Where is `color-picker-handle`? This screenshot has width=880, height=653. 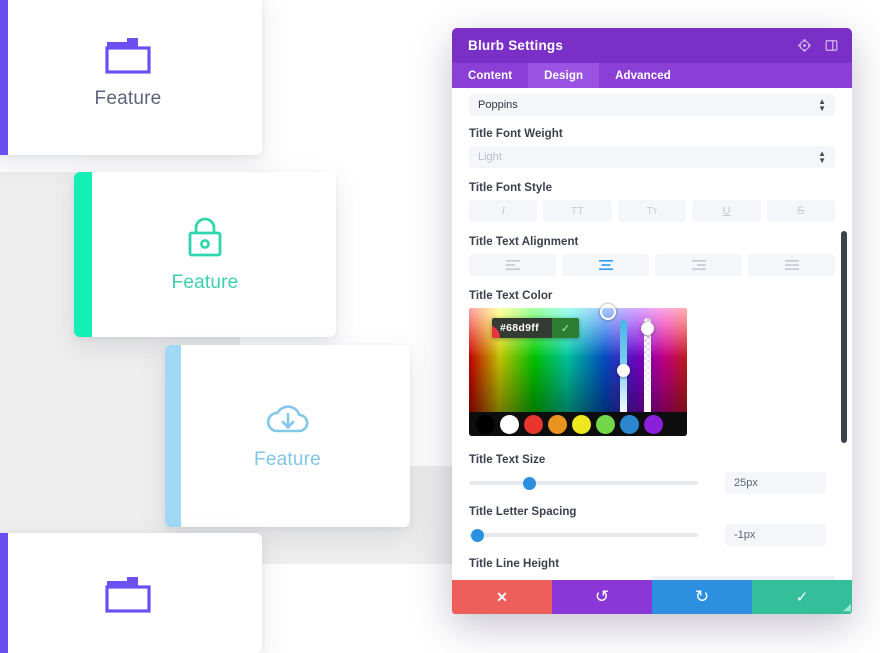 color-picker-handle is located at coordinates (608, 312).